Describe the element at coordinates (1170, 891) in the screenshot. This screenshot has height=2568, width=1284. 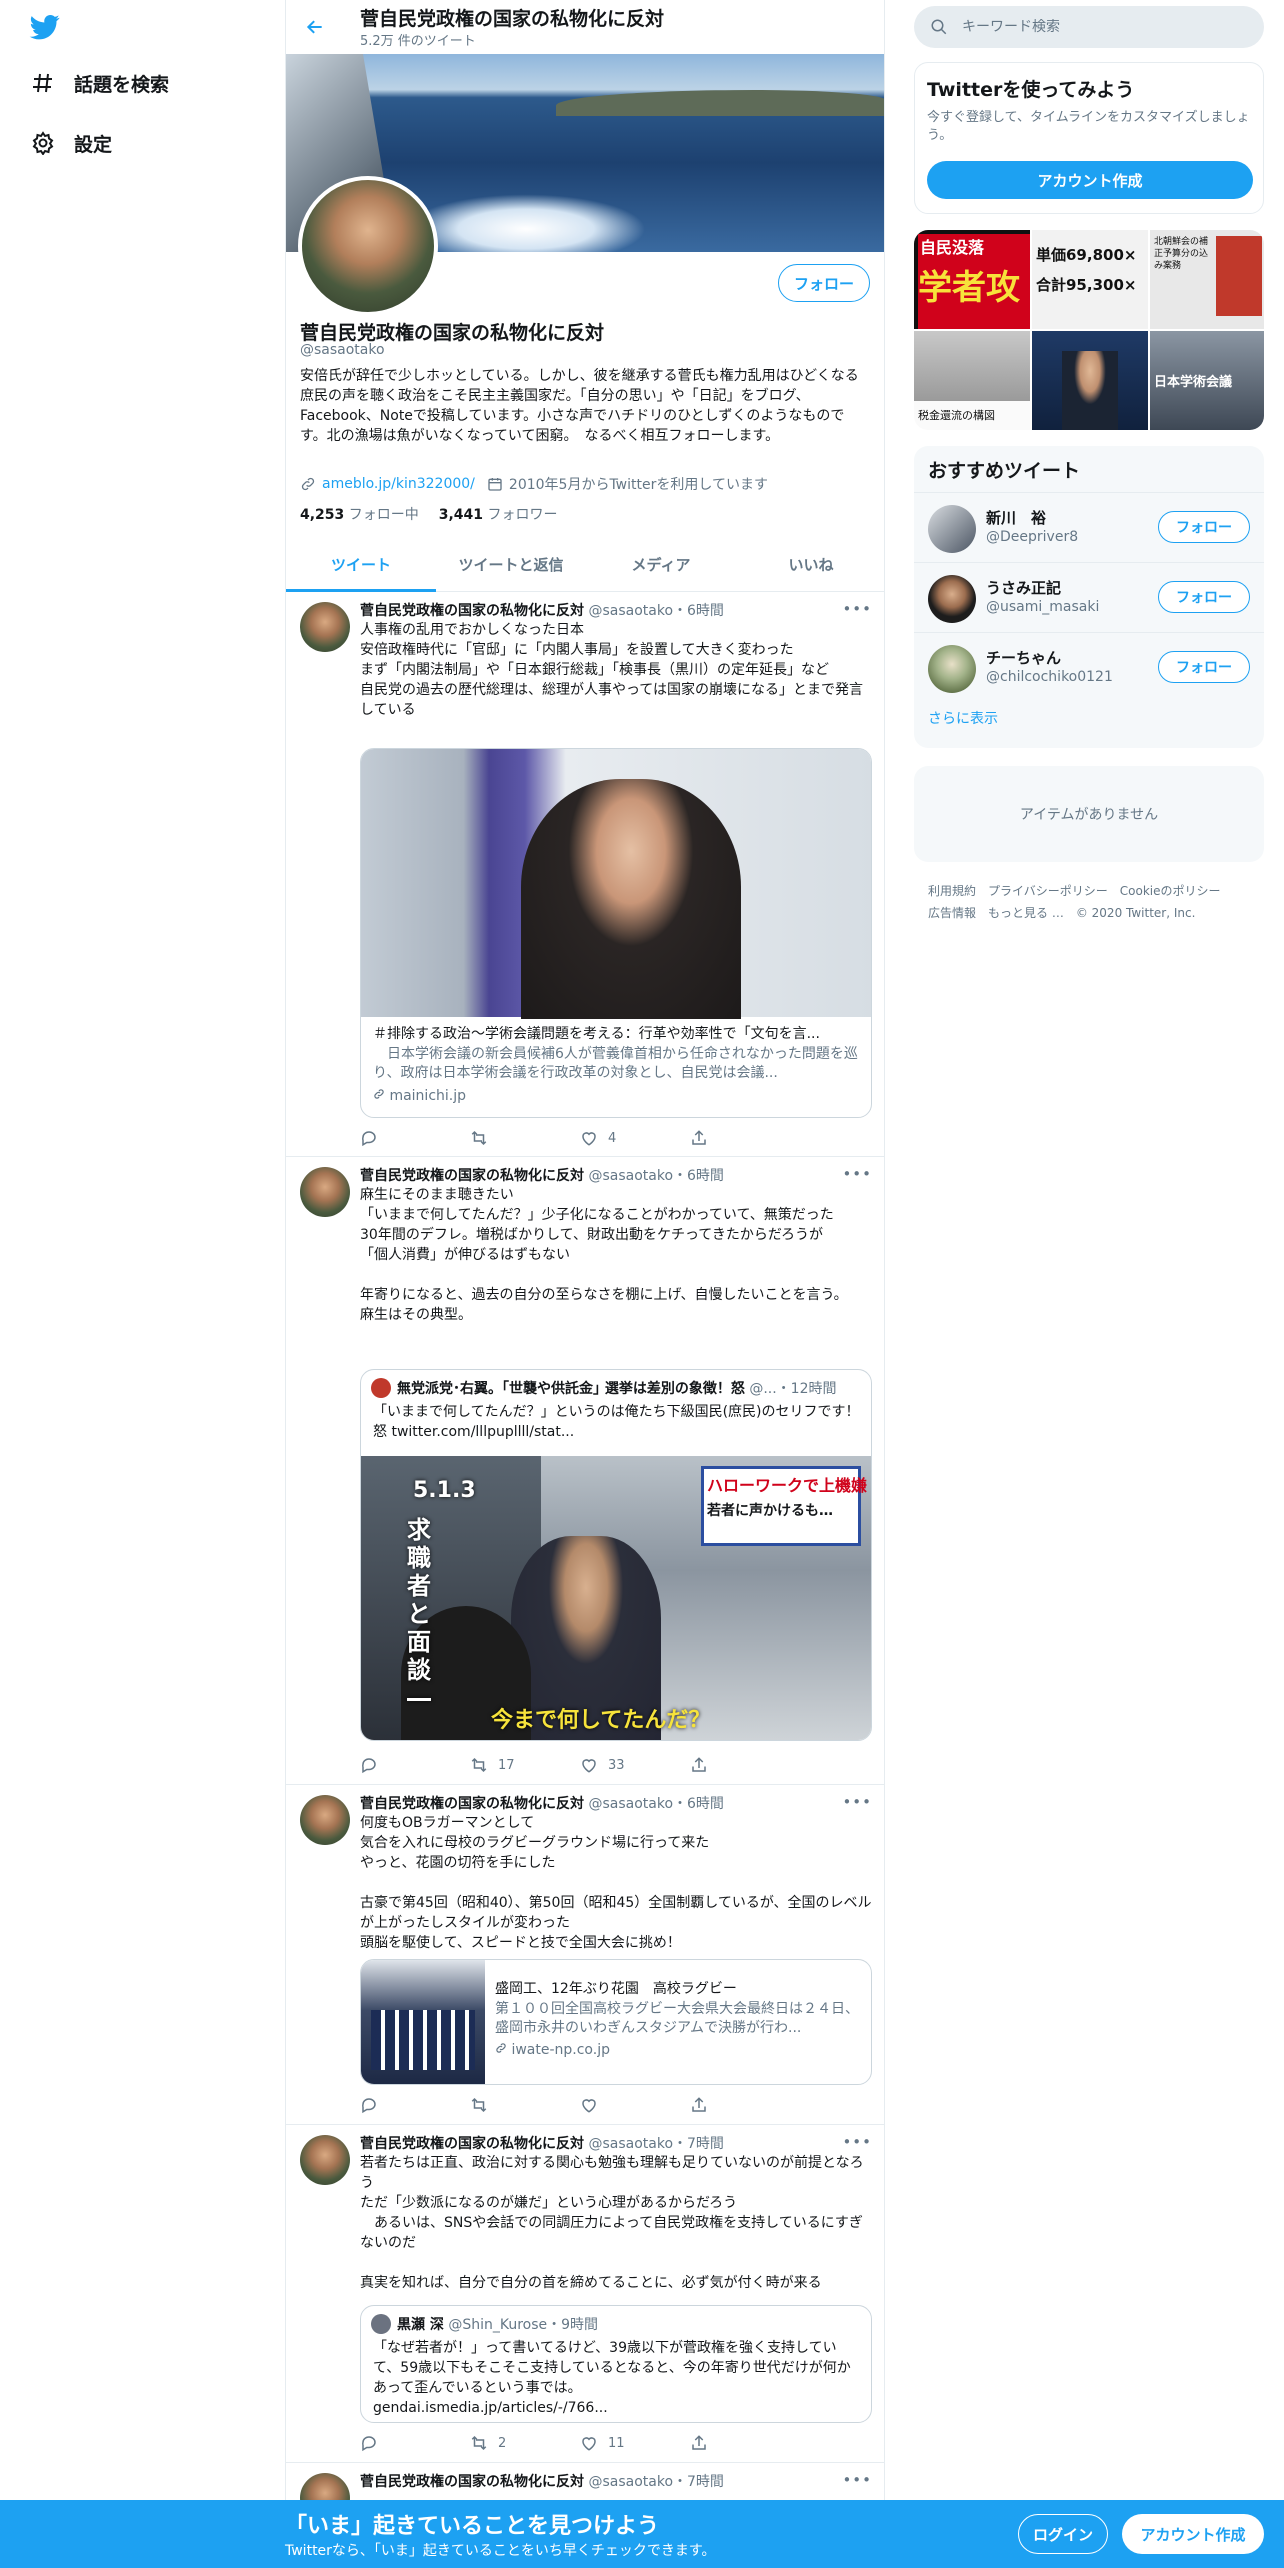
I see `footer-link: Cookieのポリシー` at that location.